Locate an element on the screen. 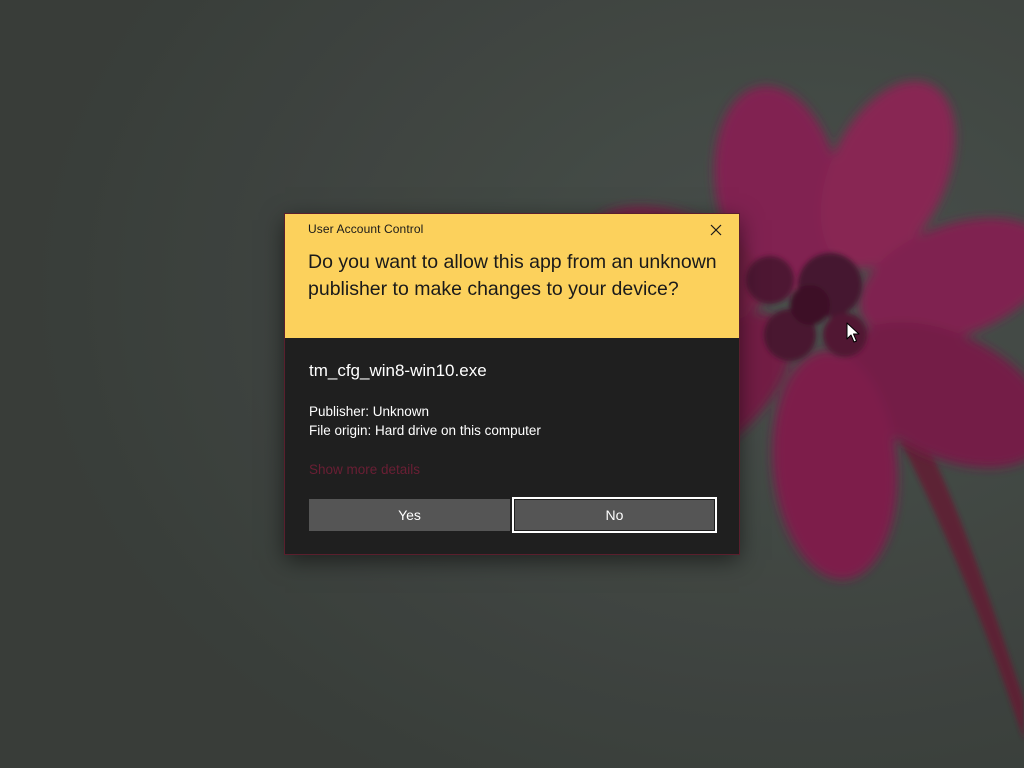 This screenshot has height=768, width=1024. yes-button-label: Yes is located at coordinates (409, 515).